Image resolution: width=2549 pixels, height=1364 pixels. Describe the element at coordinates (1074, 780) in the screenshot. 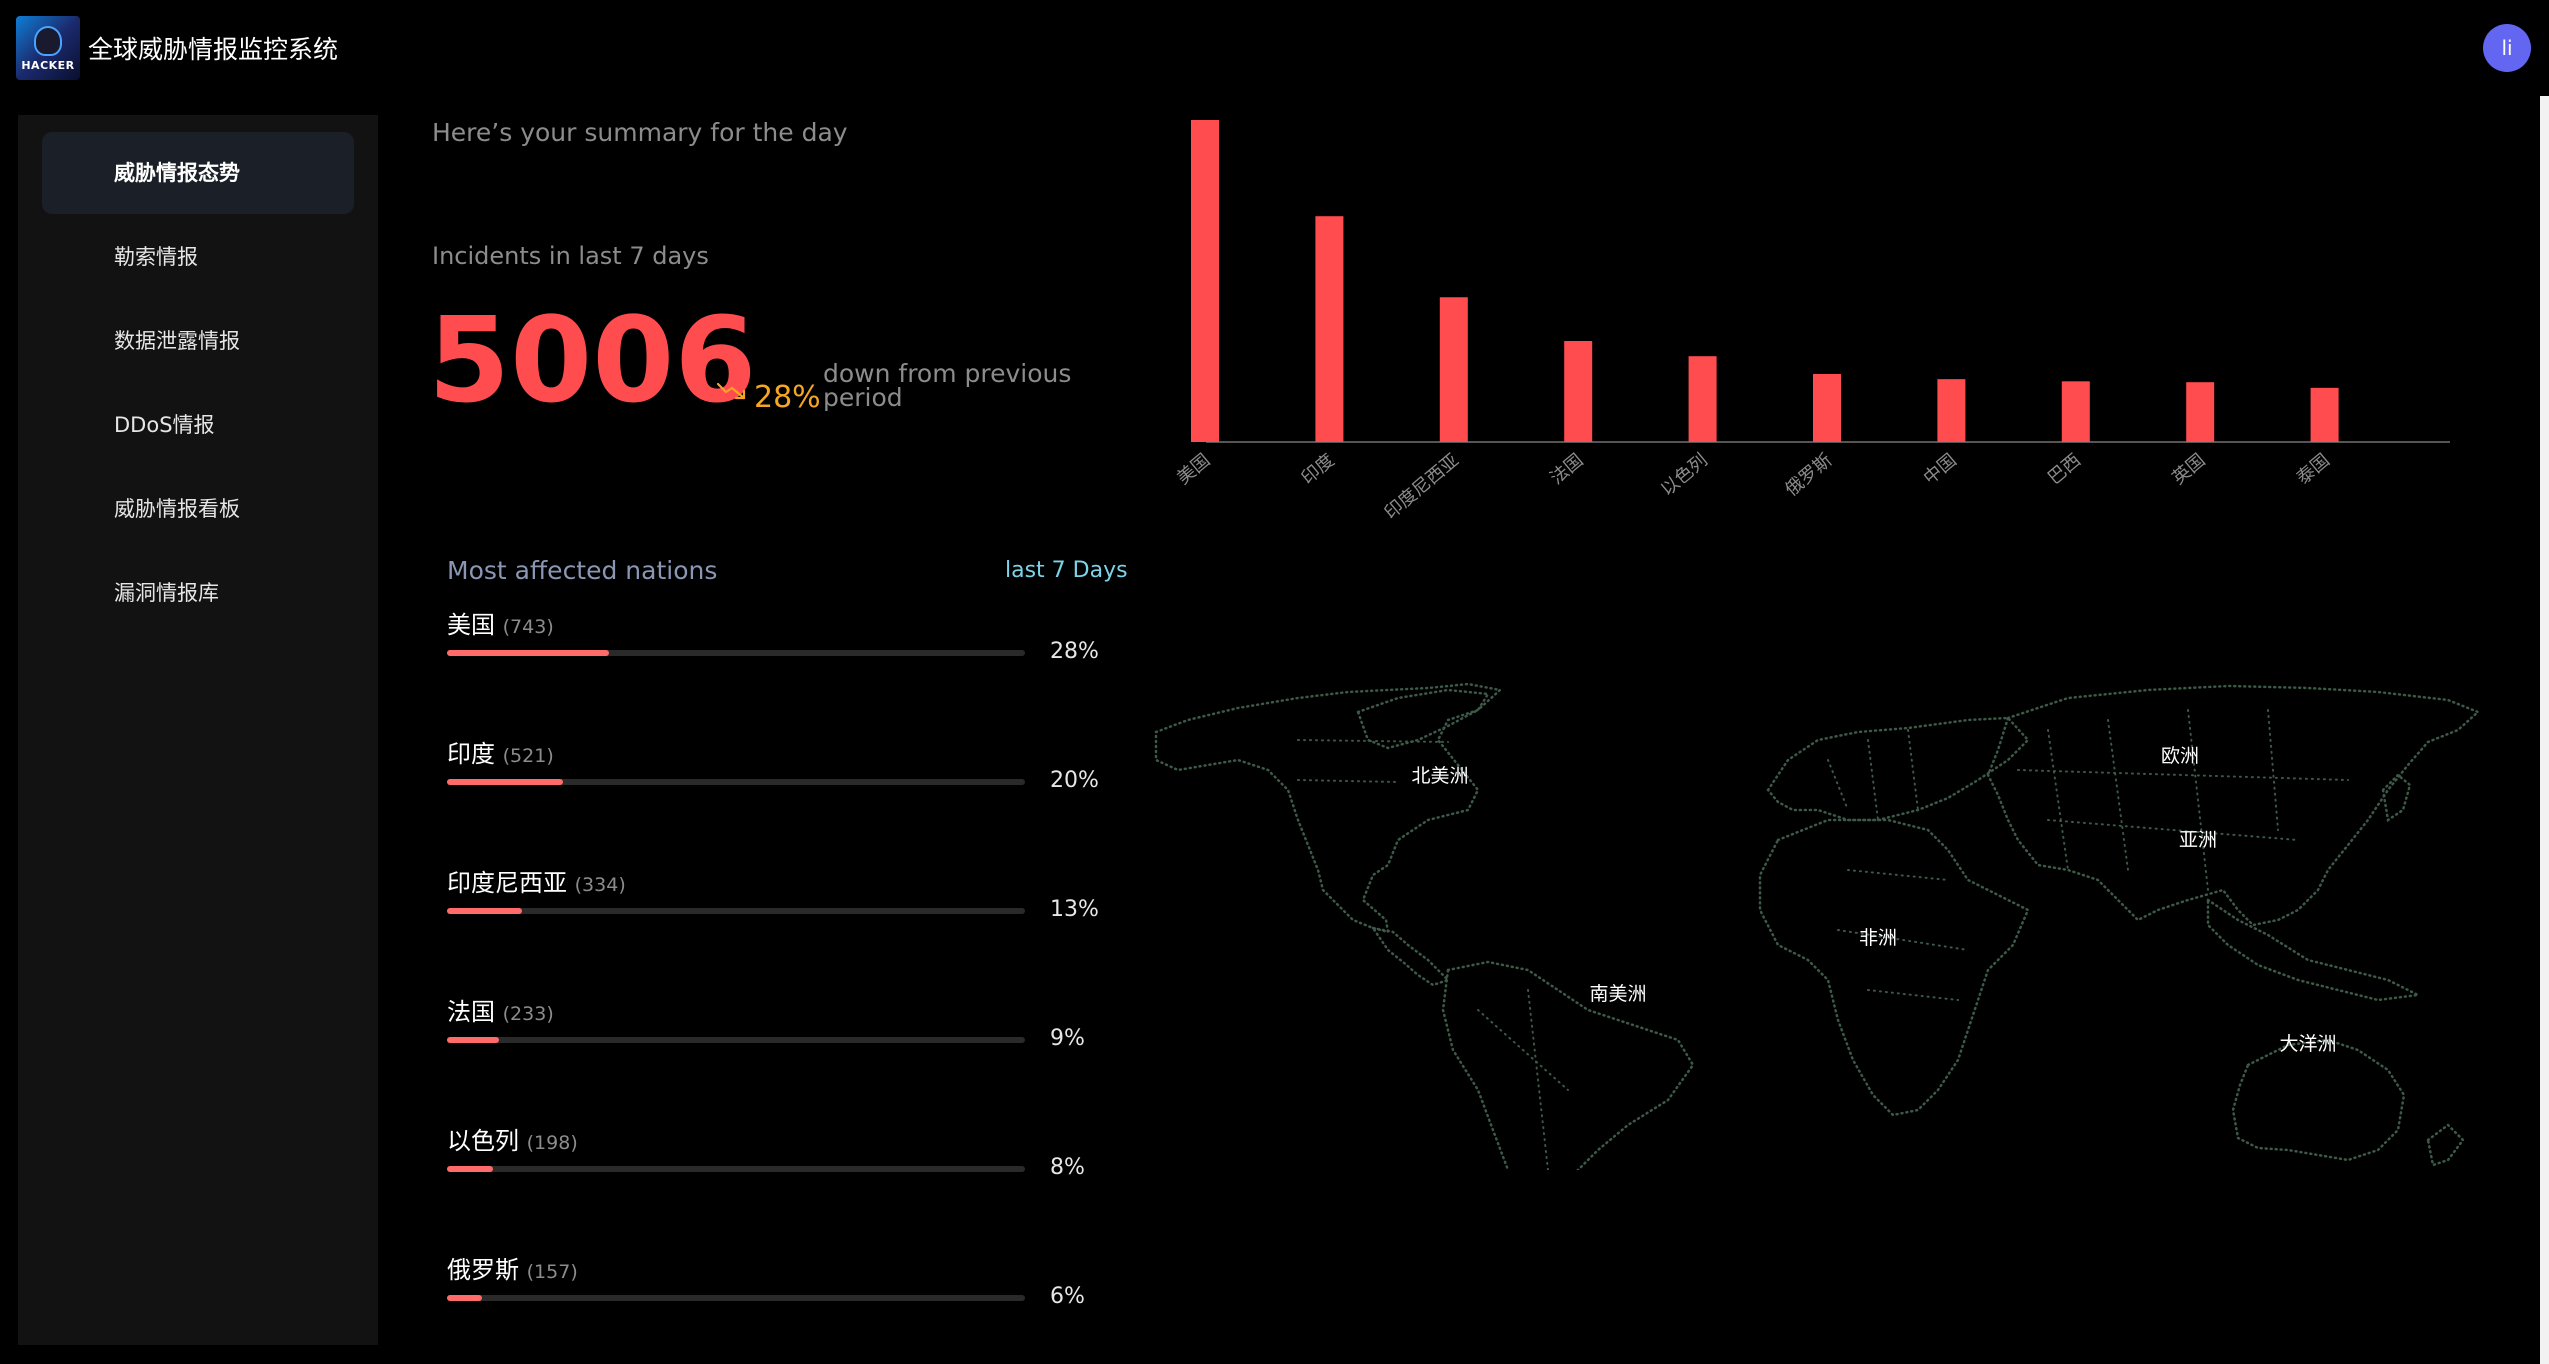

I see `nation-percent: 20%` at that location.